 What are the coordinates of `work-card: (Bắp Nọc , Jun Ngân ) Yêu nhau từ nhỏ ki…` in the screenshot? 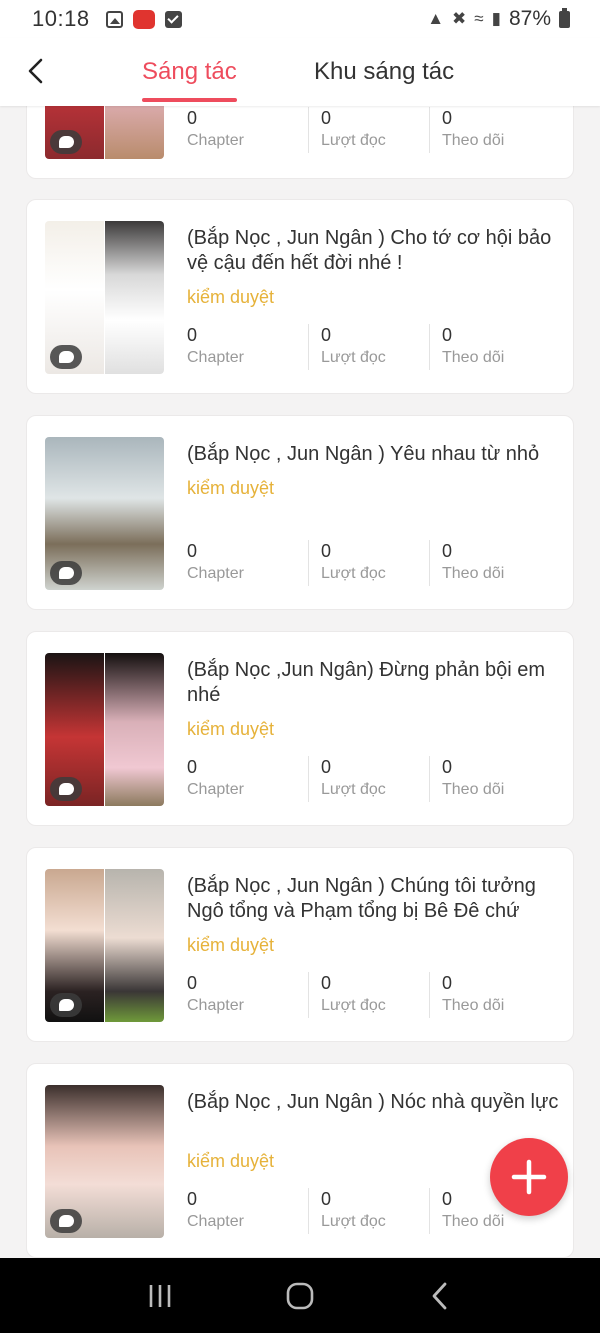 It's located at (300, 512).